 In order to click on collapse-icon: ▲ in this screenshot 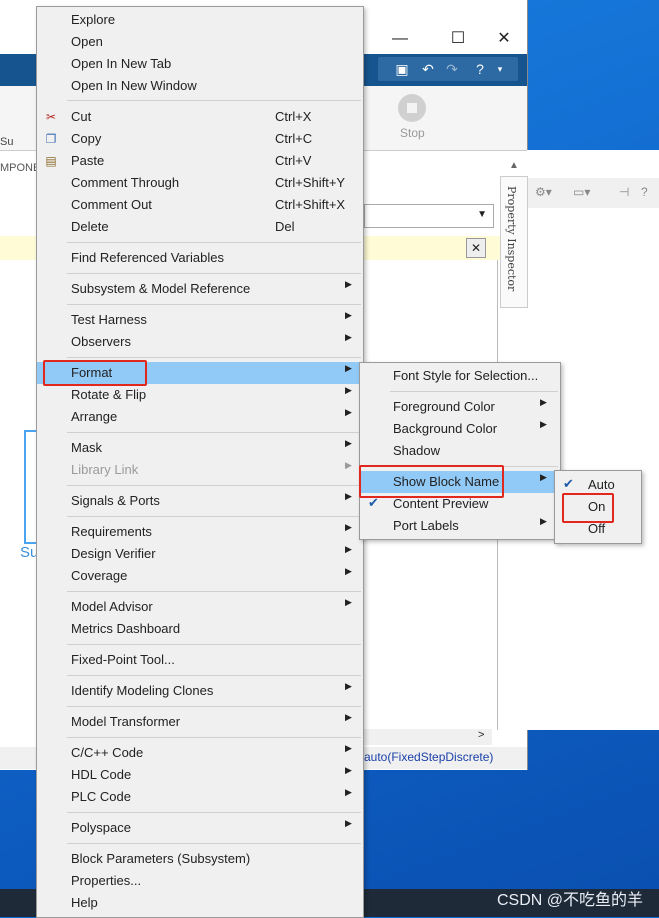, I will do `click(514, 165)`.